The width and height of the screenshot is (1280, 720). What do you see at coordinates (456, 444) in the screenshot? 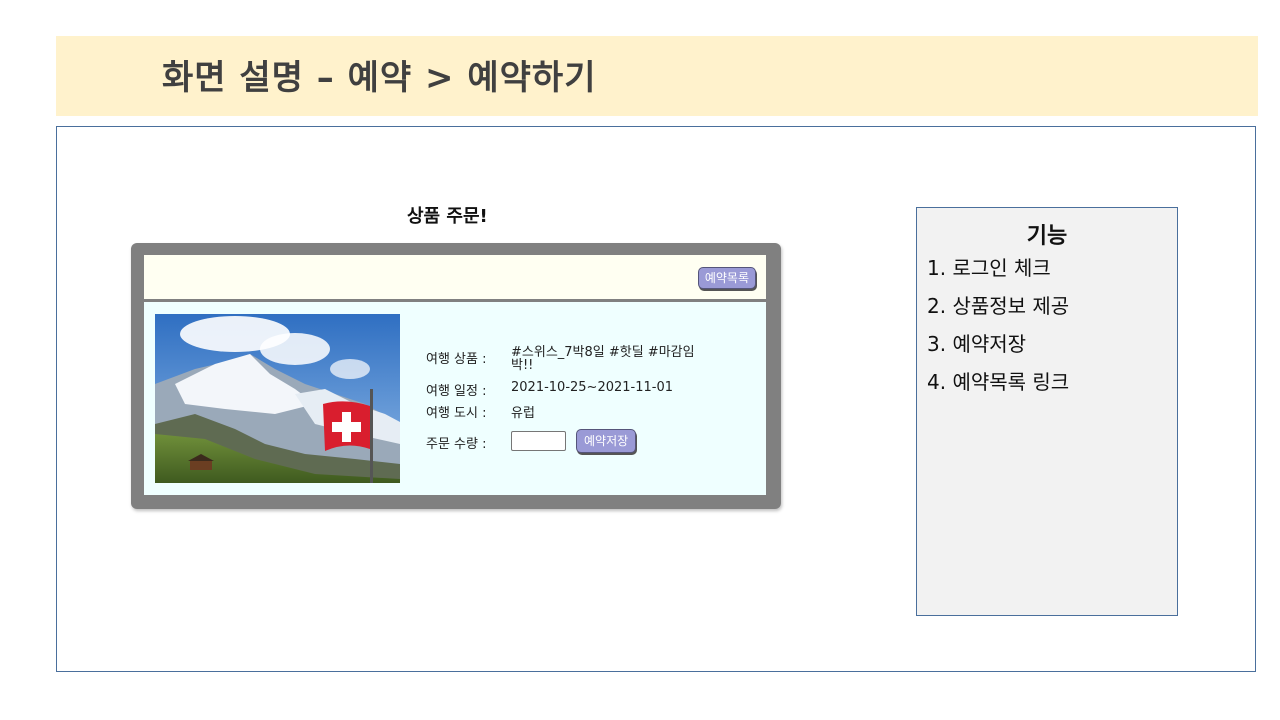
I see `quantity-label: 주문 수량 :` at bounding box center [456, 444].